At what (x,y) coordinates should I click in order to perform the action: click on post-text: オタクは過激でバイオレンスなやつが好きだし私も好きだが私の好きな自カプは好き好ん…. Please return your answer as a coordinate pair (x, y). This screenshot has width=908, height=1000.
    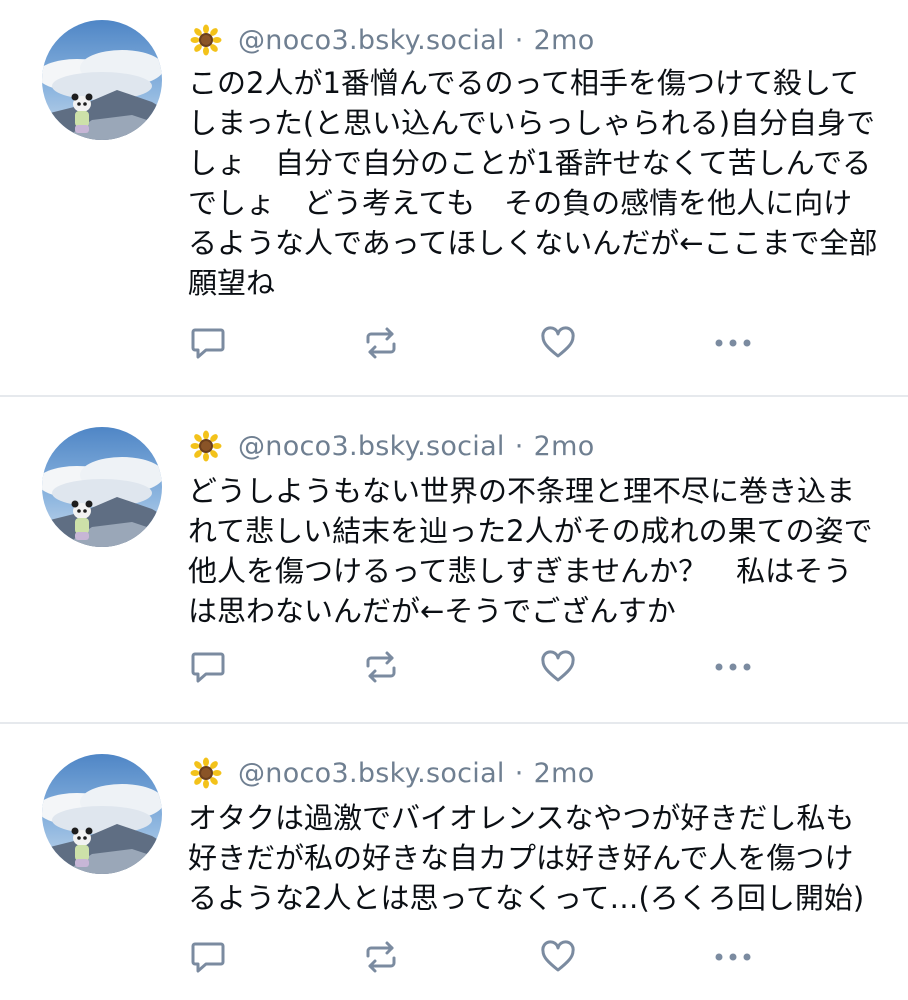
    Looking at the image, I should click on (526, 858).